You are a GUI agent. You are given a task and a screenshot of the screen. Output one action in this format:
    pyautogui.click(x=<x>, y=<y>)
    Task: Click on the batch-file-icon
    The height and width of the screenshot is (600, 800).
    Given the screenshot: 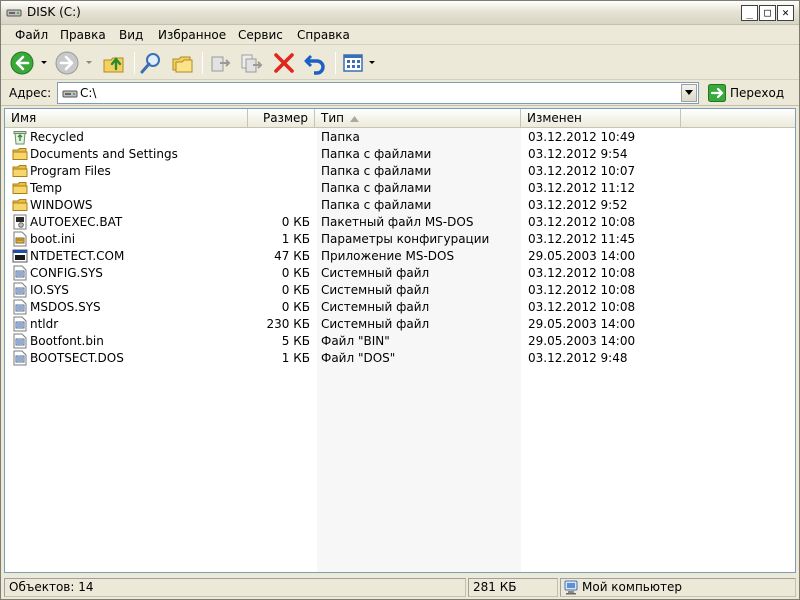 What is the action you would take?
    pyautogui.click(x=20, y=222)
    